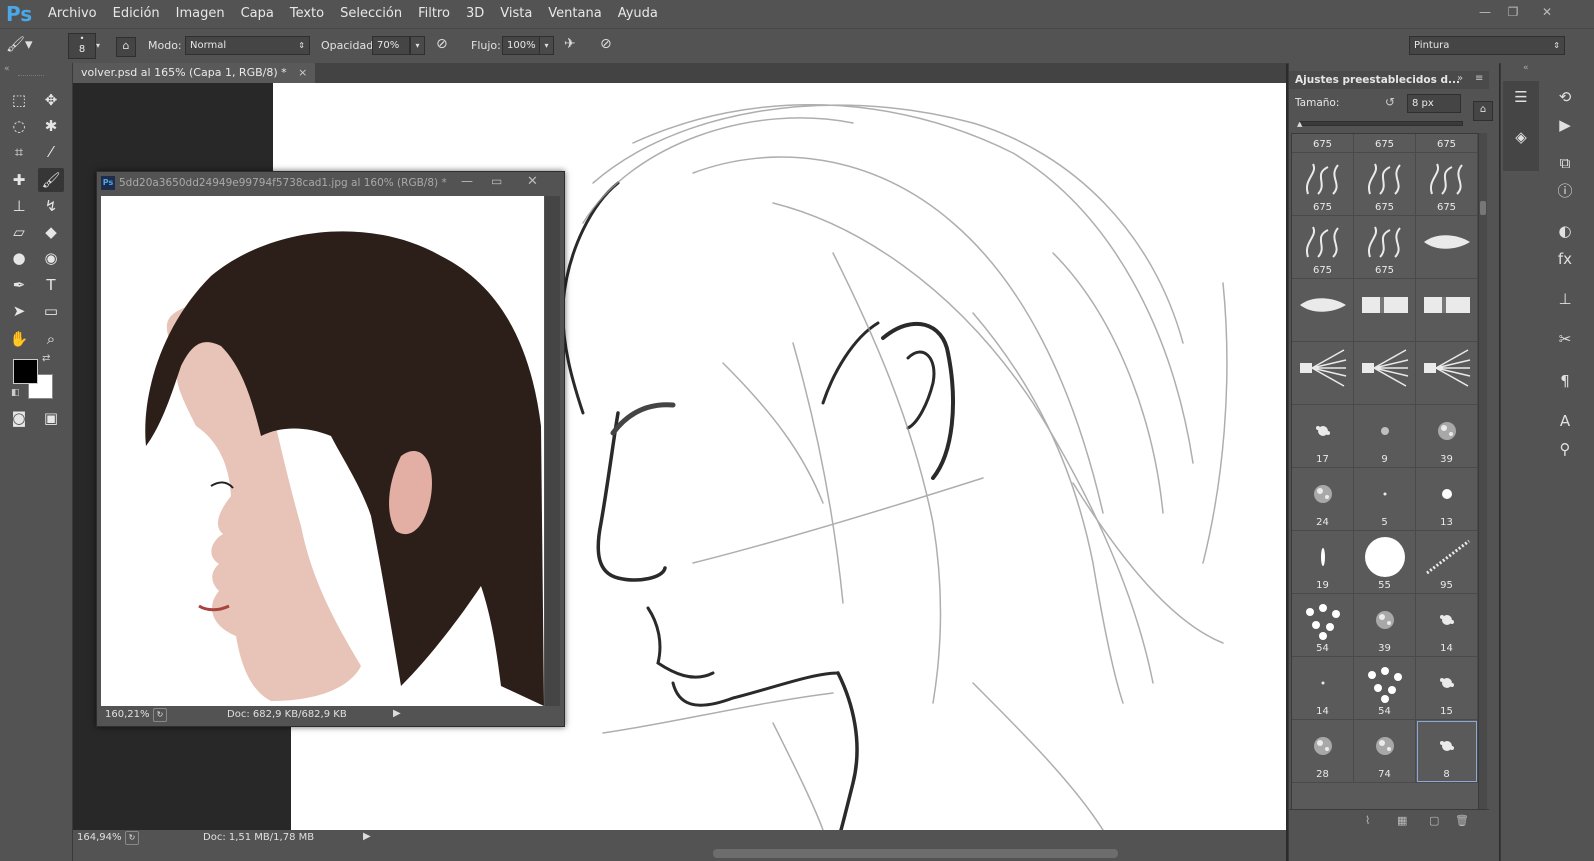 This screenshot has width=1594, height=861. Describe the element at coordinates (194, 73) in the screenshot. I see `document-tab: volver.psd al 165% (Capa 1, RGB/8) * ×` at that location.